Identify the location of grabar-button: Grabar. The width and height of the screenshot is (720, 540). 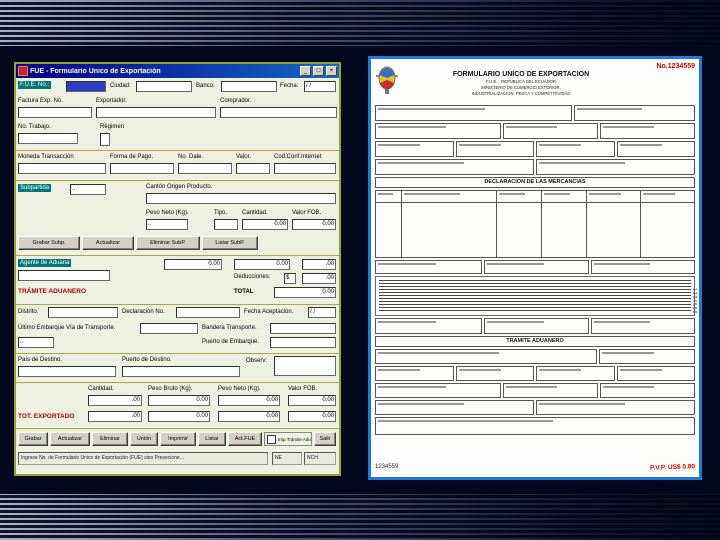
(33, 439).